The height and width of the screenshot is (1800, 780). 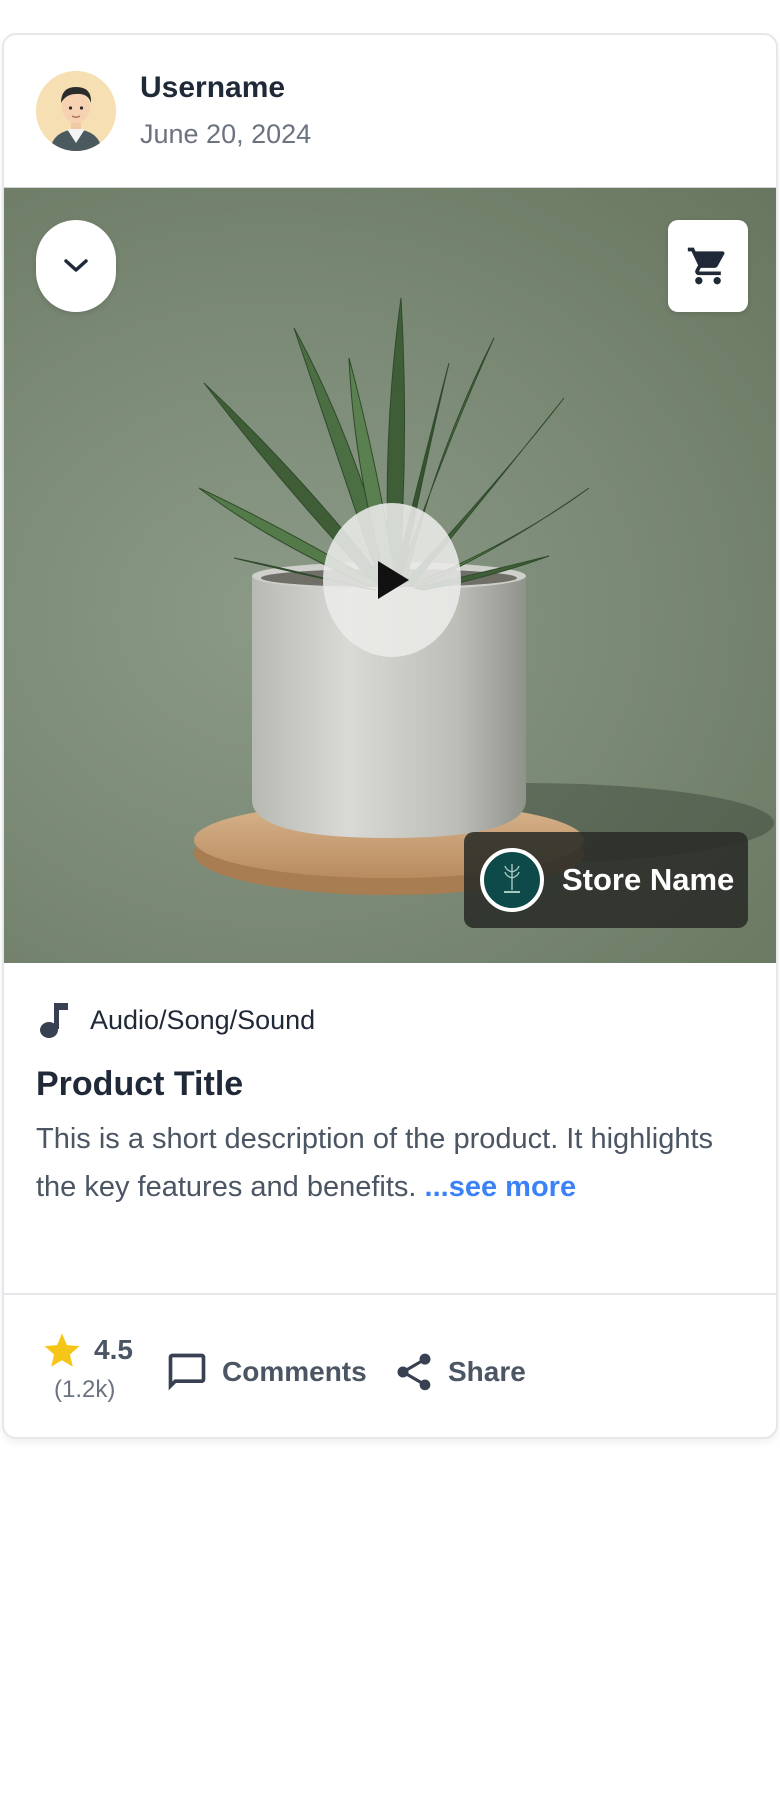 I want to click on comments-button: Comments, so click(x=265, y=1372).